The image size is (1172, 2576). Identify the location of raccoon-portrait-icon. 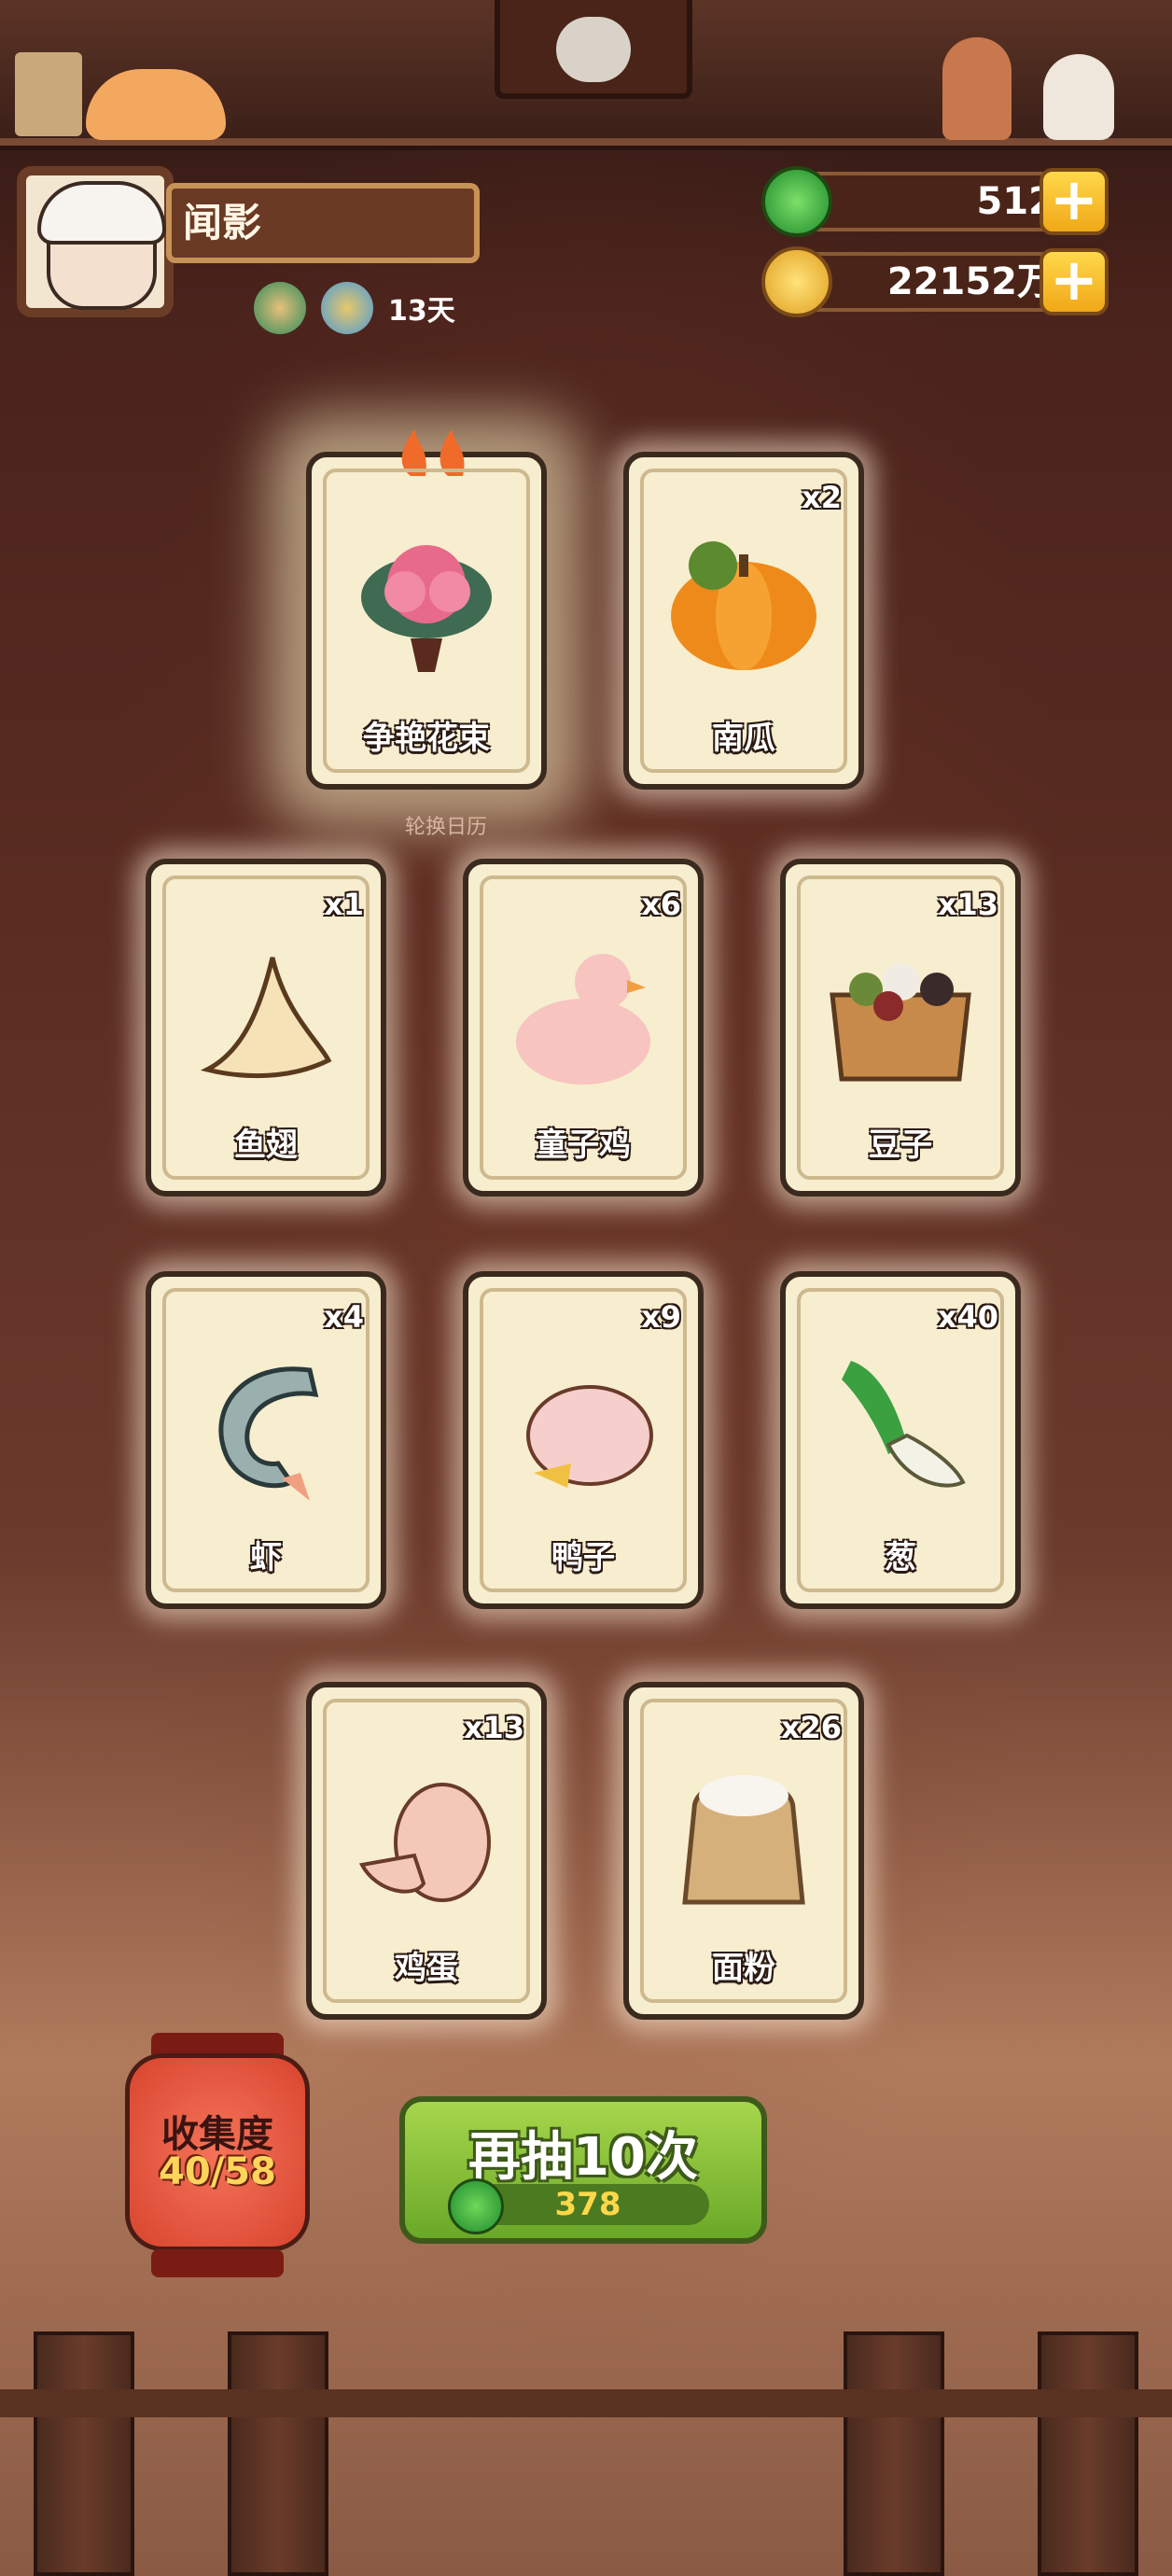
(593, 49).